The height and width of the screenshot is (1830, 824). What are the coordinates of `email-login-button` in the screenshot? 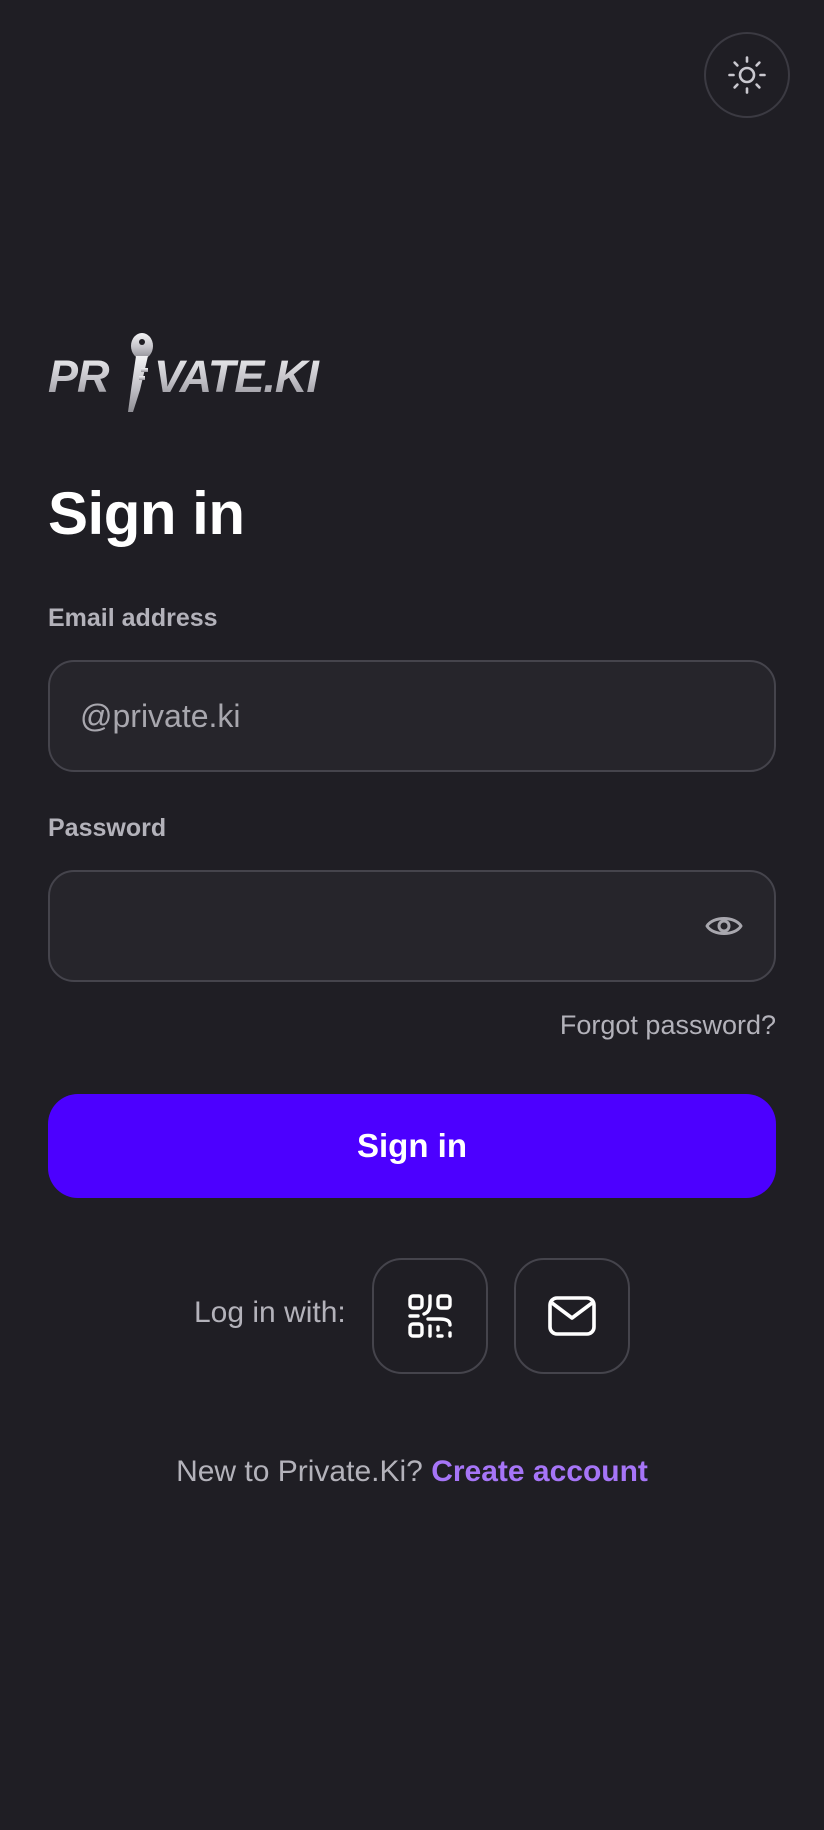 It's located at (572, 1316).